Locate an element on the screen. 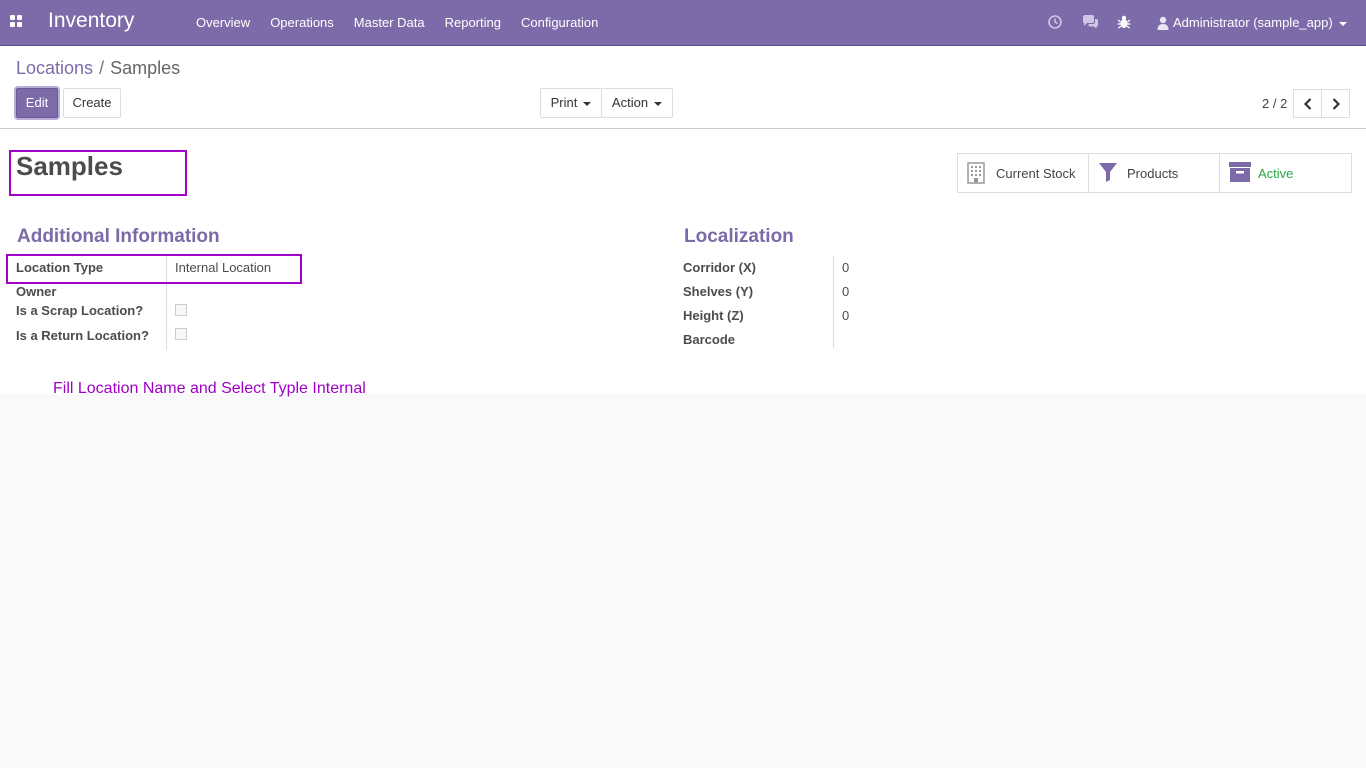 The height and width of the screenshot is (768, 1366). localization-title: Localization is located at coordinates (739, 236).